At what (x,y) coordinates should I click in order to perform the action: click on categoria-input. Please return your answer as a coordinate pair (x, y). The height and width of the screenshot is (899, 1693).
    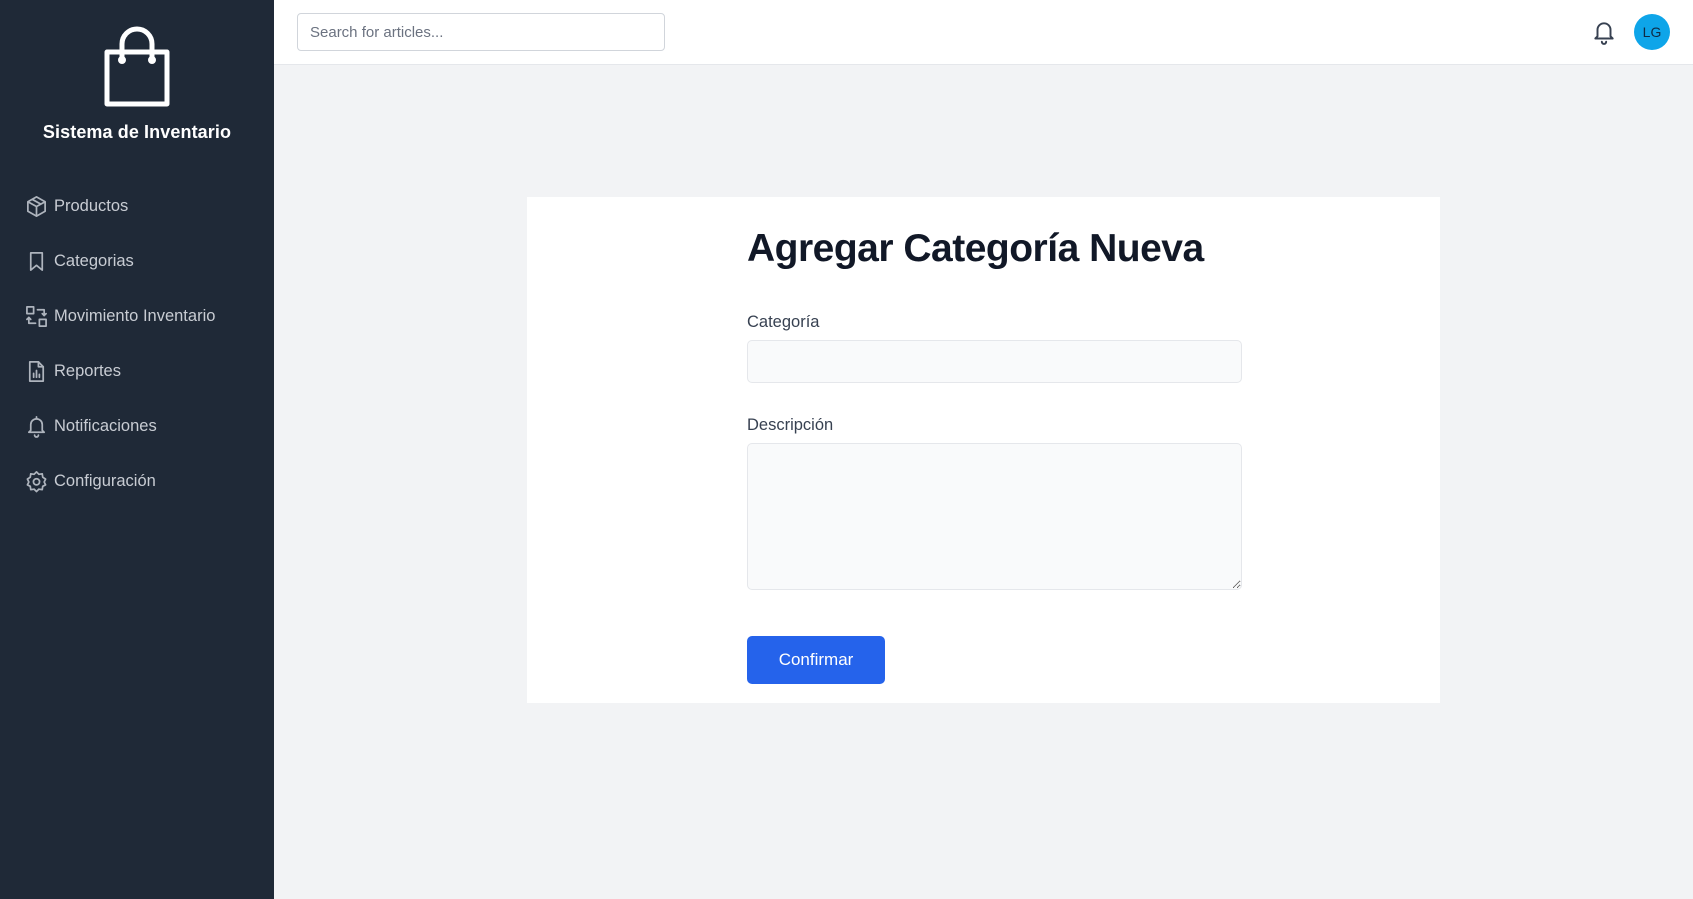
    Looking at the image, I should click on (994, 361).